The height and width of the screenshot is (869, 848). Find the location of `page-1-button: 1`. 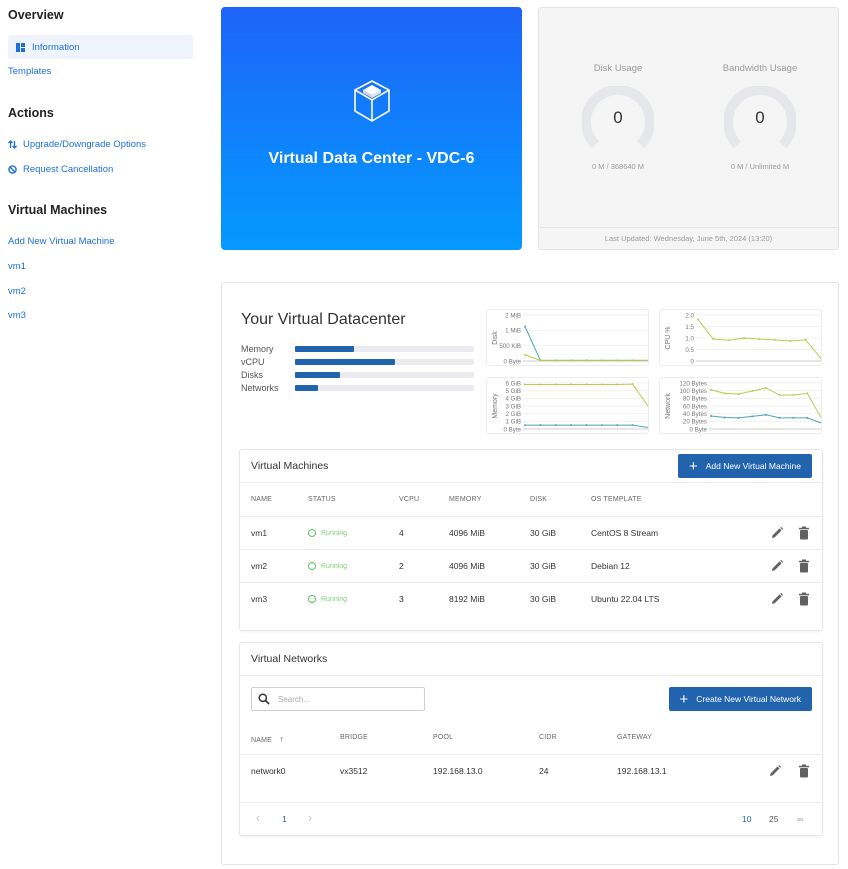

page-1-button: 1 is located at coordinates (284, 819).